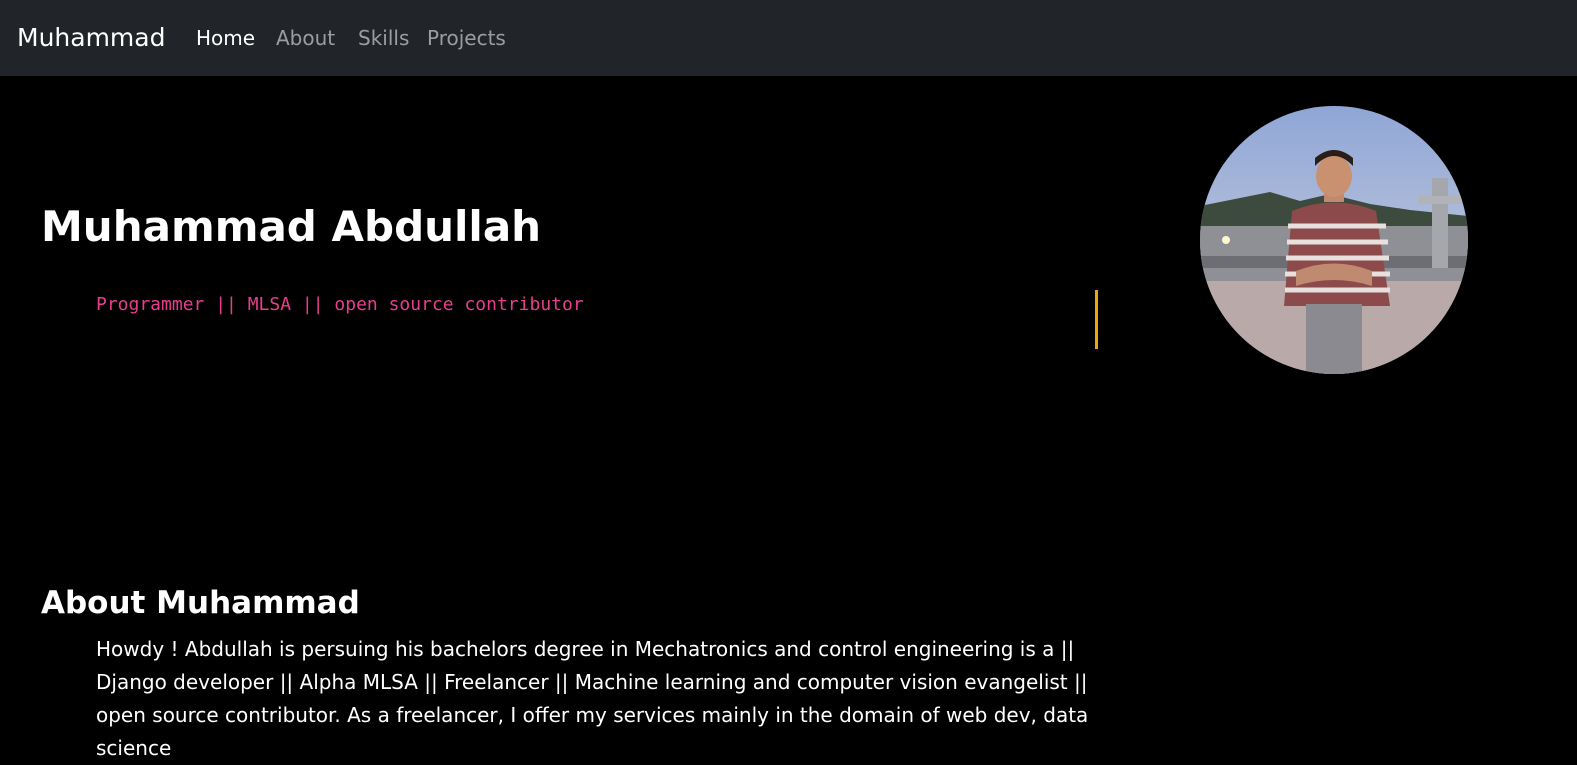  I want to click on hero-name: Muhammad Abdullah, so click(291, 226).